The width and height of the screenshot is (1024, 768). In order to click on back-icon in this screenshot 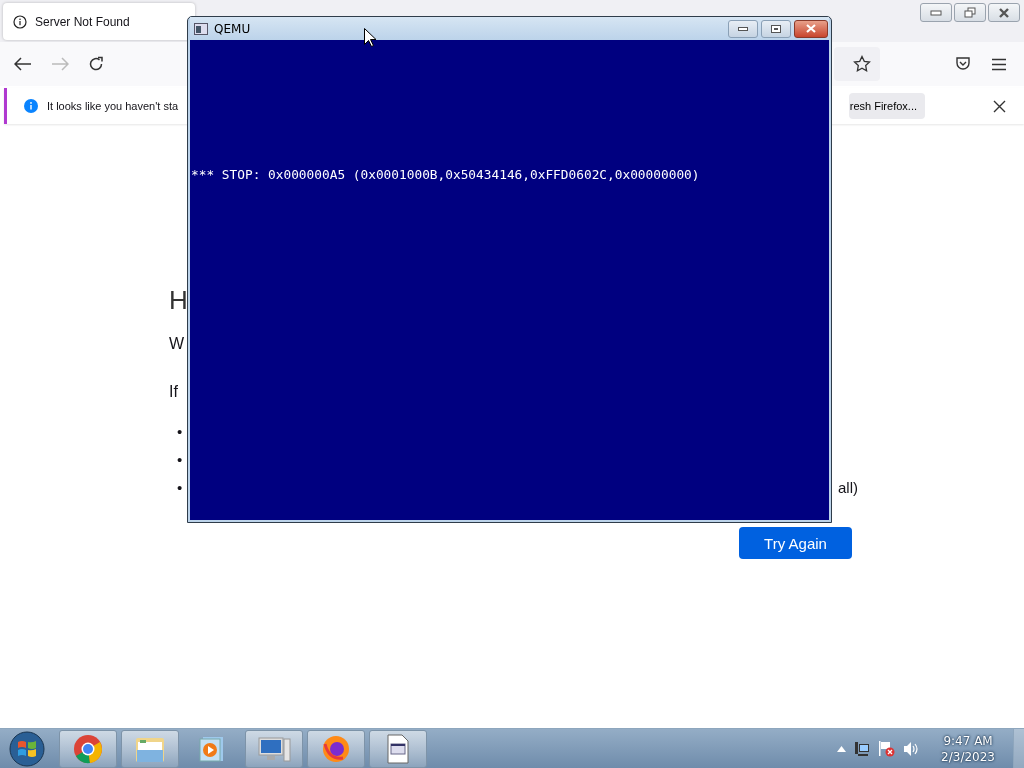, I will do `click(23, 64)`.